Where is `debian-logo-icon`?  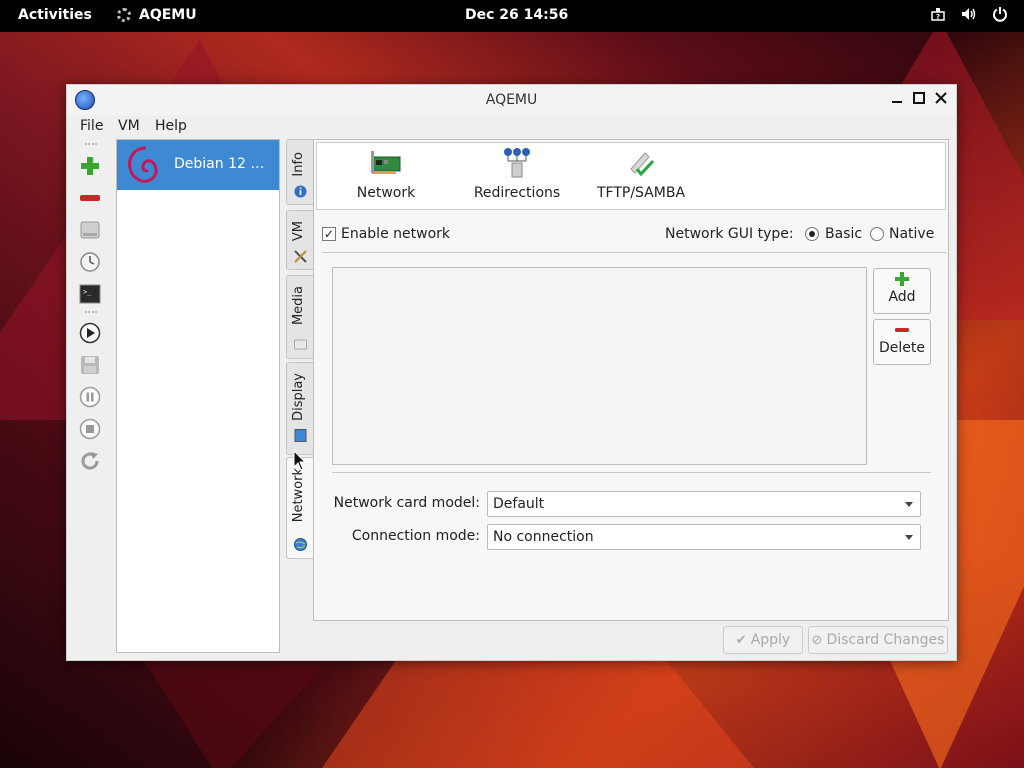
debian-logo-icon is located at coordinates (143, 164).